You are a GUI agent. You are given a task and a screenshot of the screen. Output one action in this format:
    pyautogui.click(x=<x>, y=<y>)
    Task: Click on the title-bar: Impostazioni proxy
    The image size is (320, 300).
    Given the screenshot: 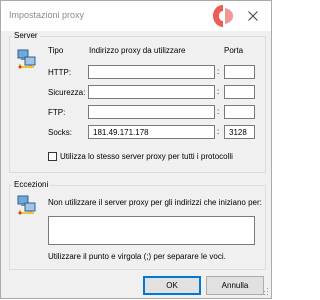 What is the action you would take?
    pyautogui.click(x=136, y=16)
    